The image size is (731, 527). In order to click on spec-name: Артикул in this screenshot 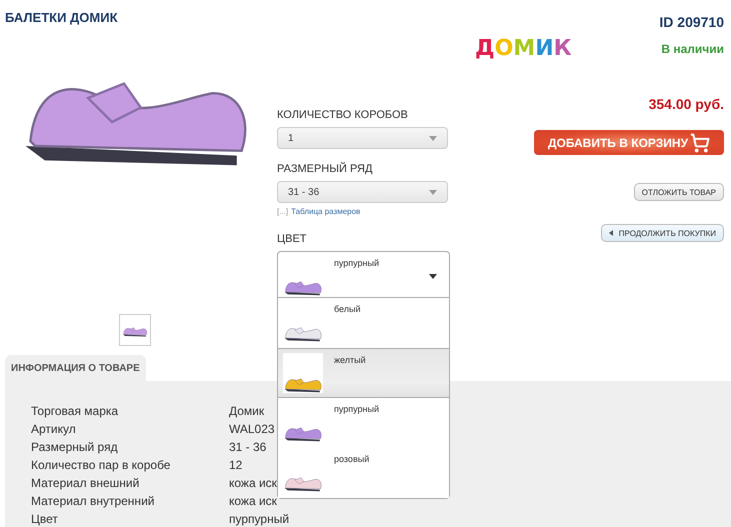, I will do `click(54, 429)`.